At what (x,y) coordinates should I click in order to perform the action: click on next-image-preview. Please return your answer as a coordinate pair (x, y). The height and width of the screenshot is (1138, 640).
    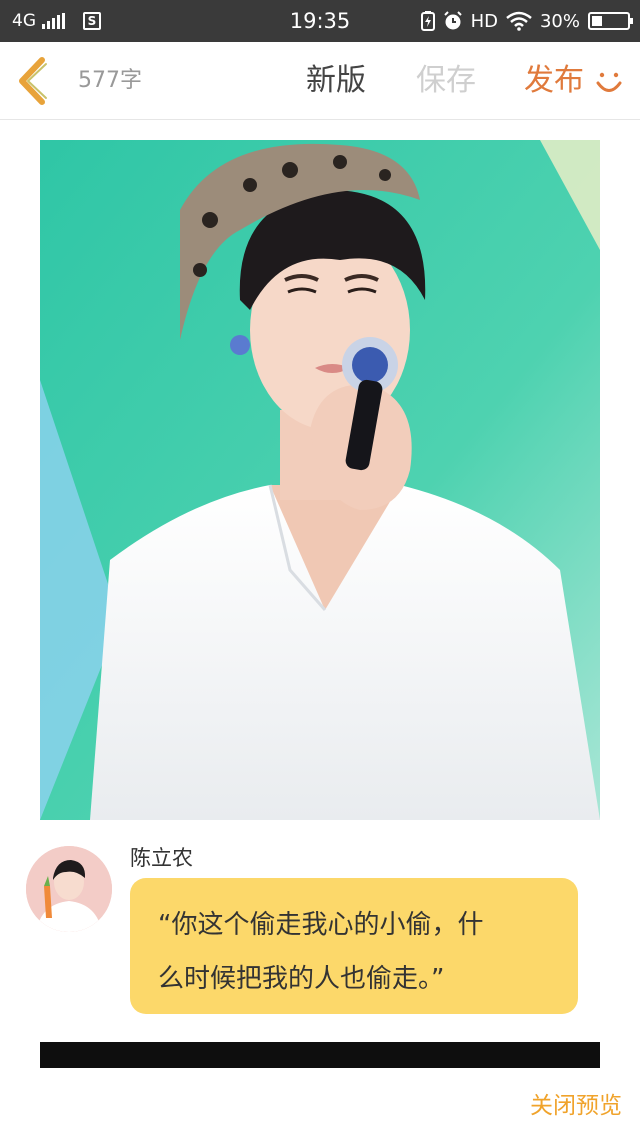
    Looking at the image, I should click on (320, 1055).